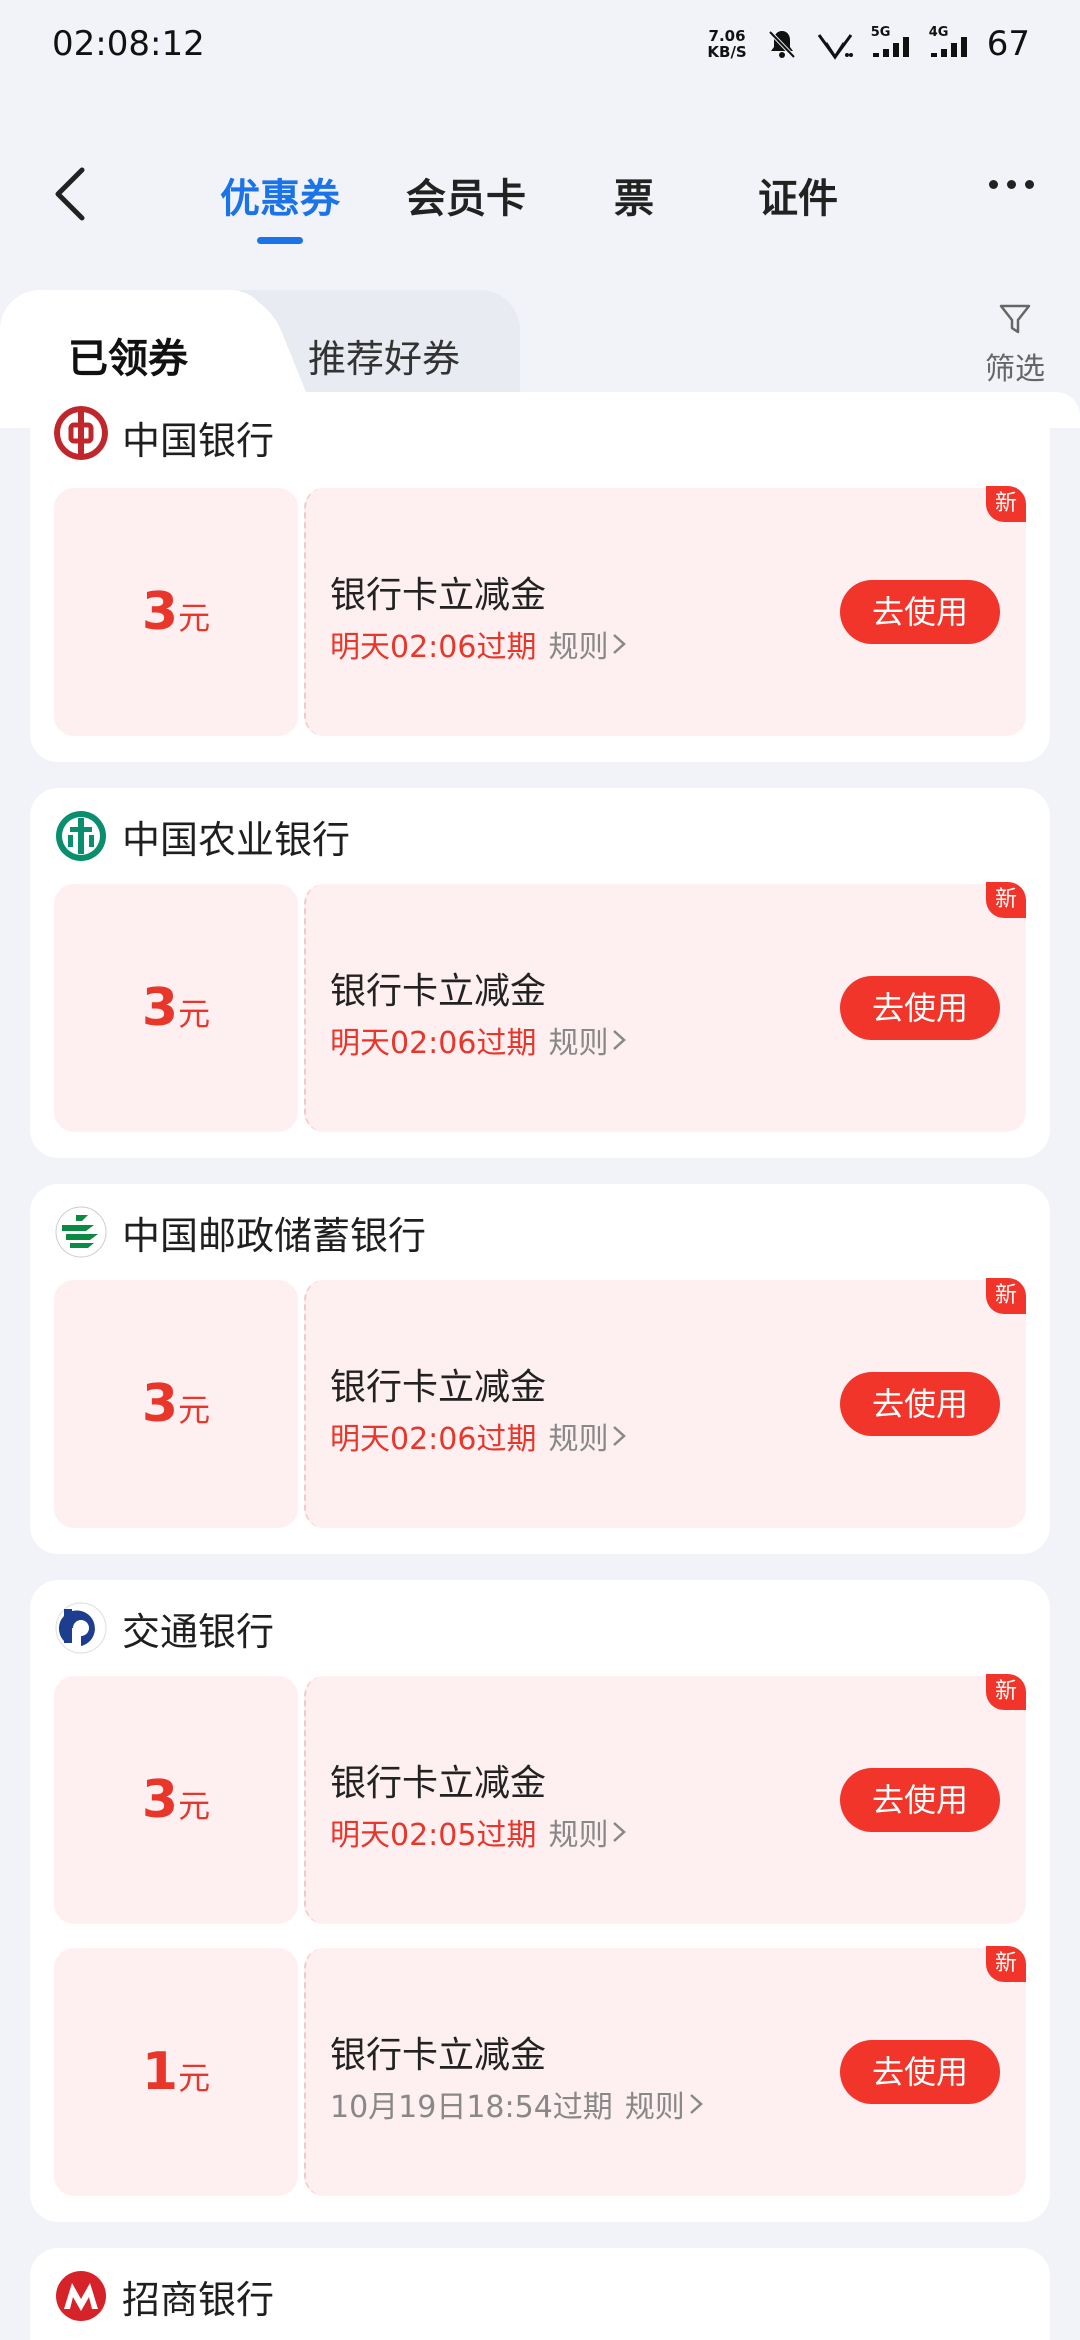  Describe the element at coordinates (540, 836) in the screenshot. I see `bank-header: 中国农业银行` at that location.